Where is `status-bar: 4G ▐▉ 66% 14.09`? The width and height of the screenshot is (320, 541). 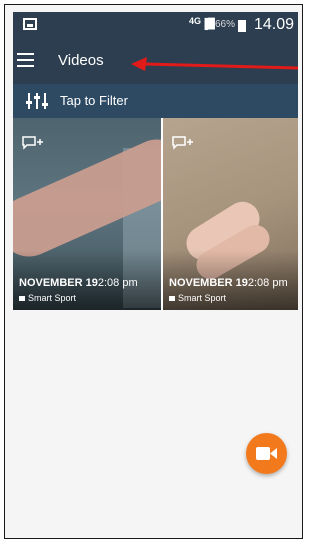
status-bar: 4G ▐▉ 66% 14.09 is located at coordinates (155, 25).